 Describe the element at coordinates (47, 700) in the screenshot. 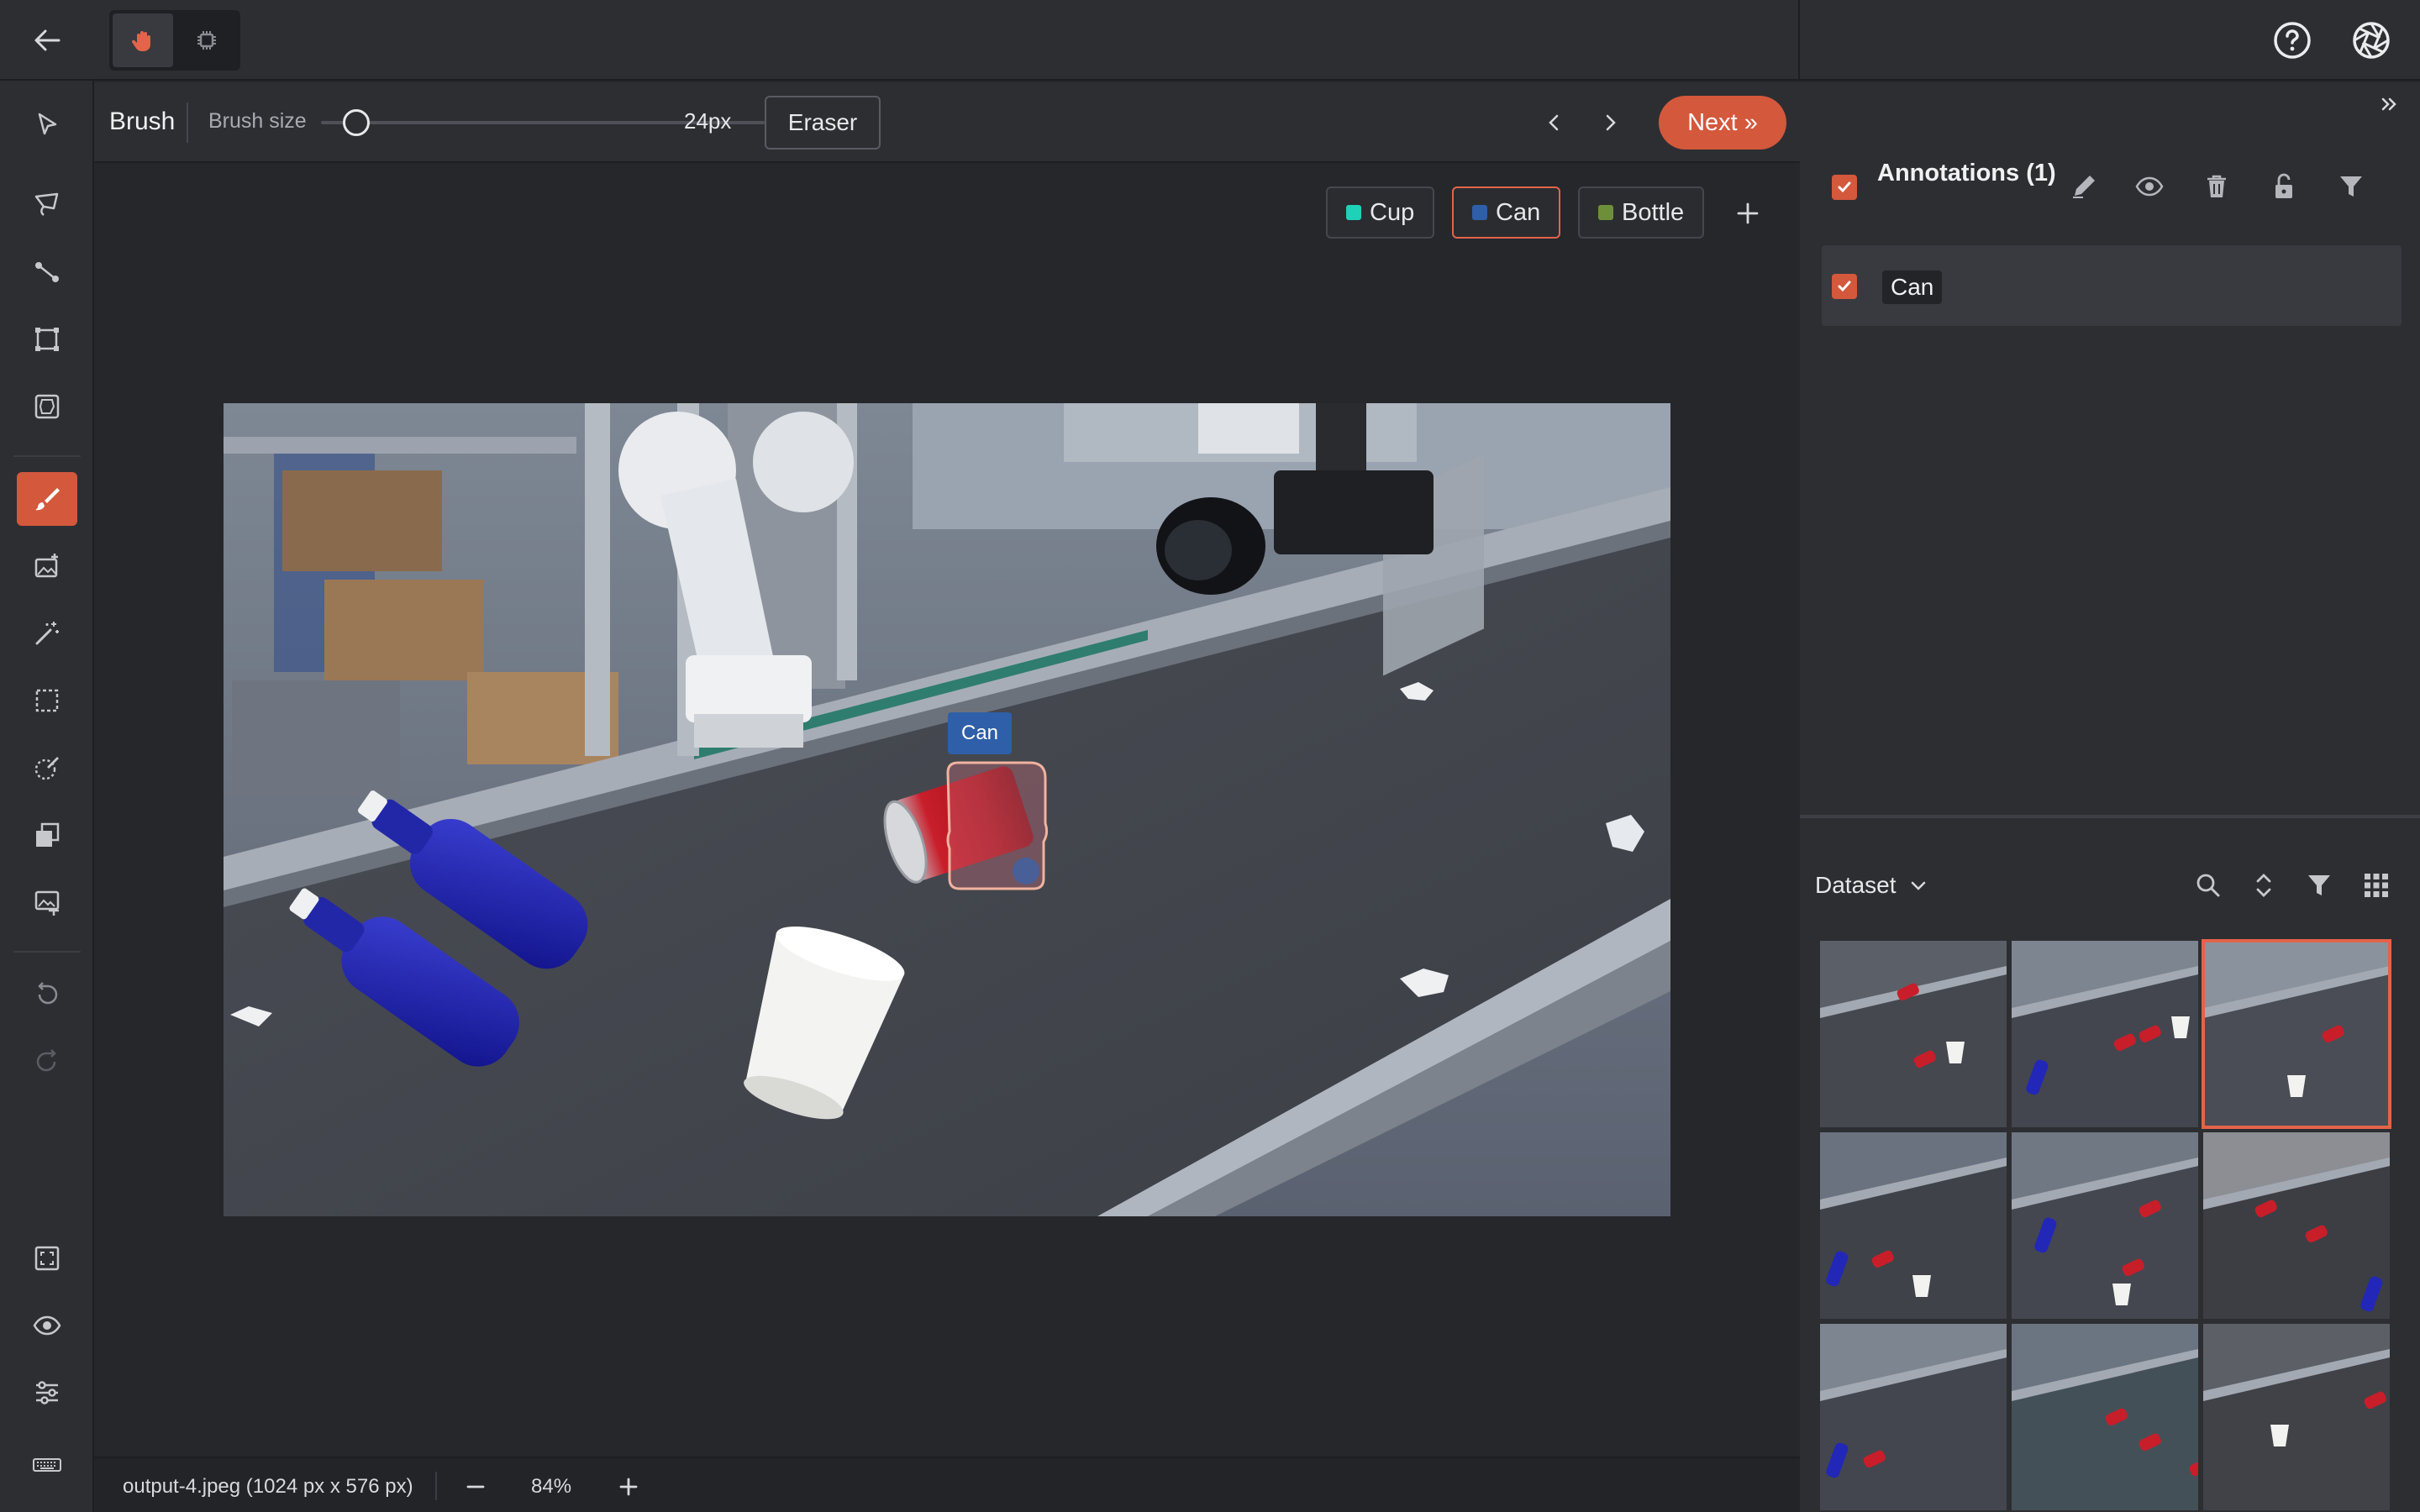

I see `marquee-icon` at that location.